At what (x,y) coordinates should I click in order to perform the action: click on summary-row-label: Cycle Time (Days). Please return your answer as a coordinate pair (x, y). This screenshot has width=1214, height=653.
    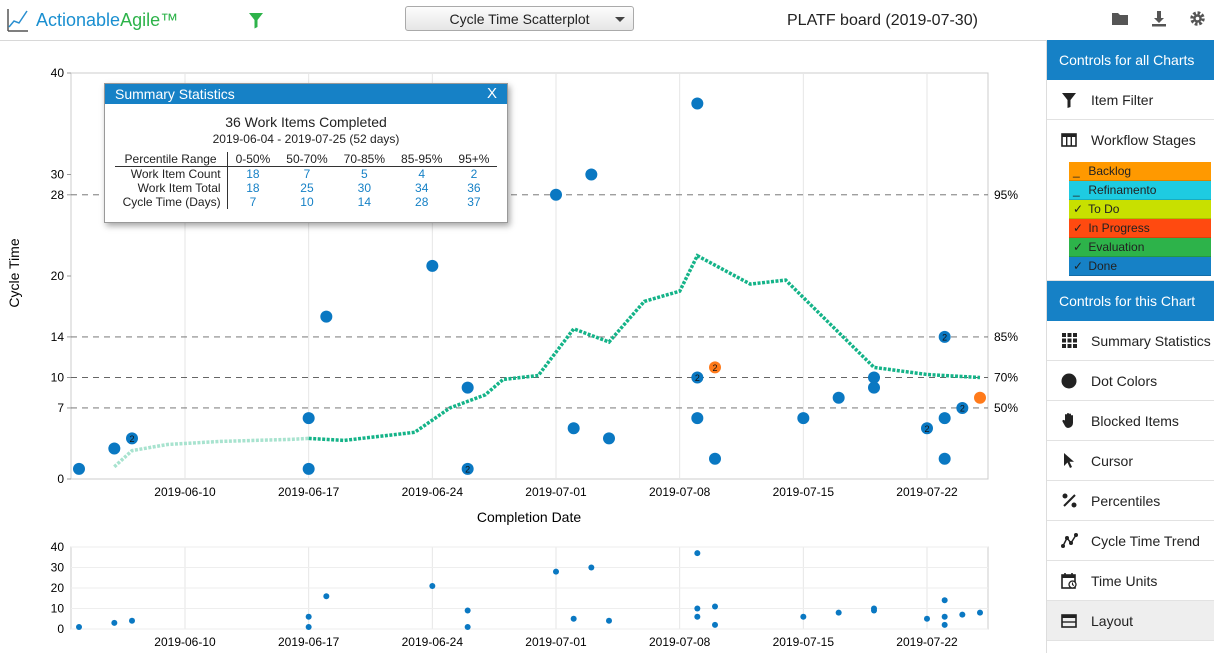
    Looking at the image, I should click on (171, 202).